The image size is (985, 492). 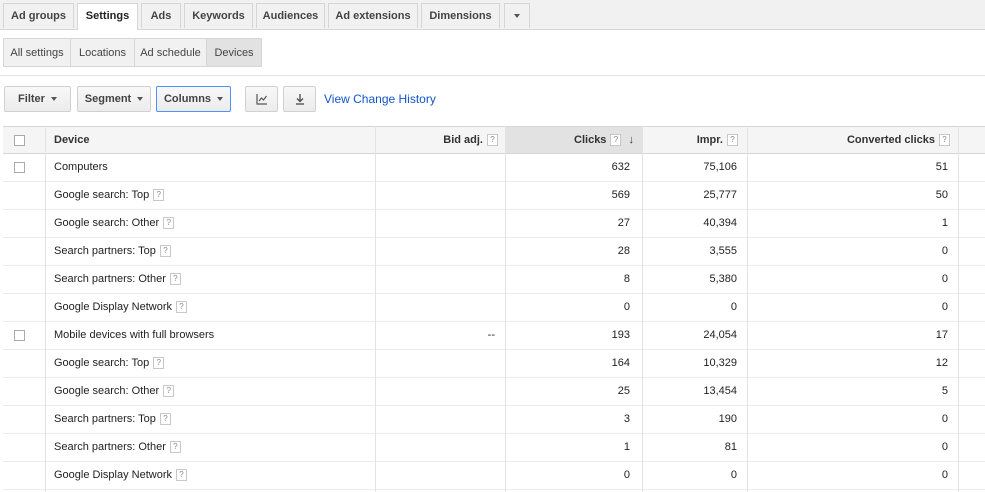 I want to click on device-cell: Google search: Top?, so click(x=109, y=195).